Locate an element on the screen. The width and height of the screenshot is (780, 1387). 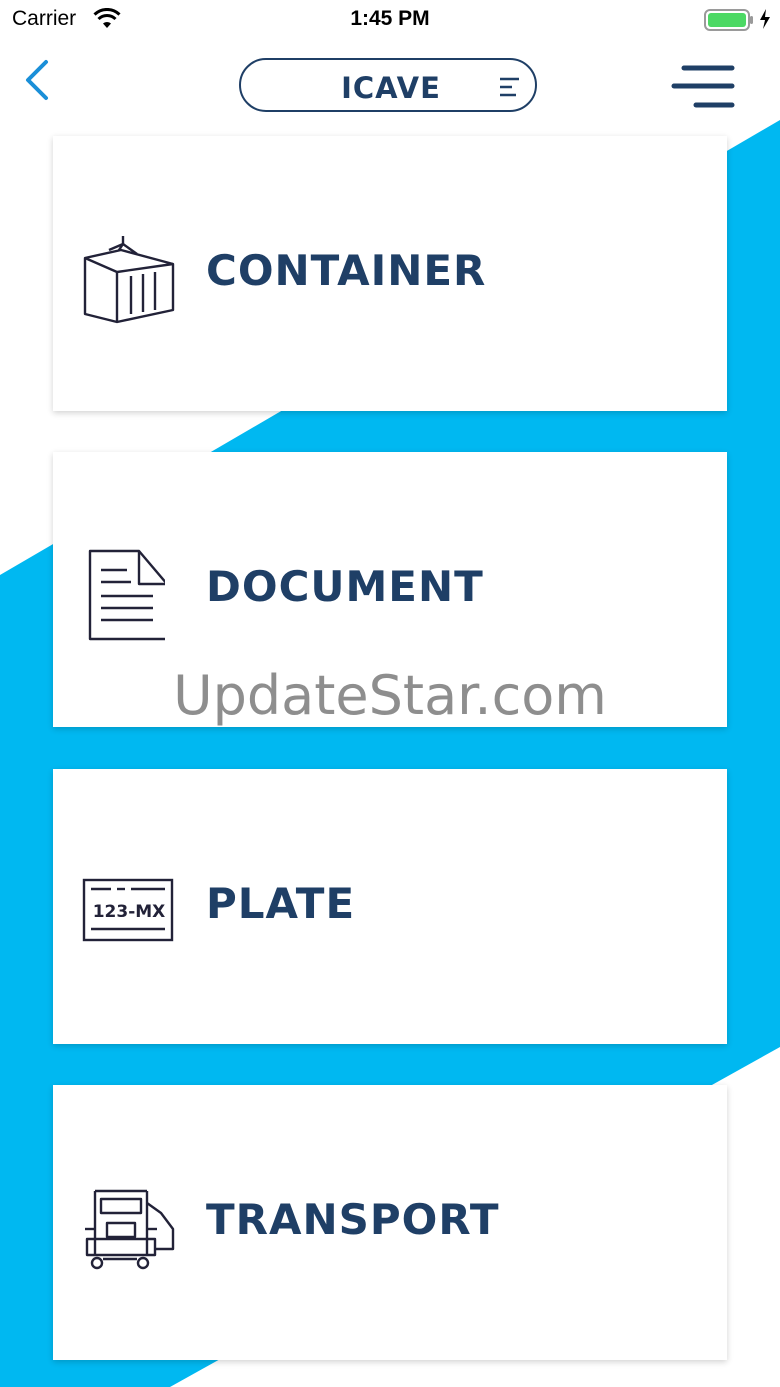
container-label: CONTAINER is located at coordinates (346, 270).